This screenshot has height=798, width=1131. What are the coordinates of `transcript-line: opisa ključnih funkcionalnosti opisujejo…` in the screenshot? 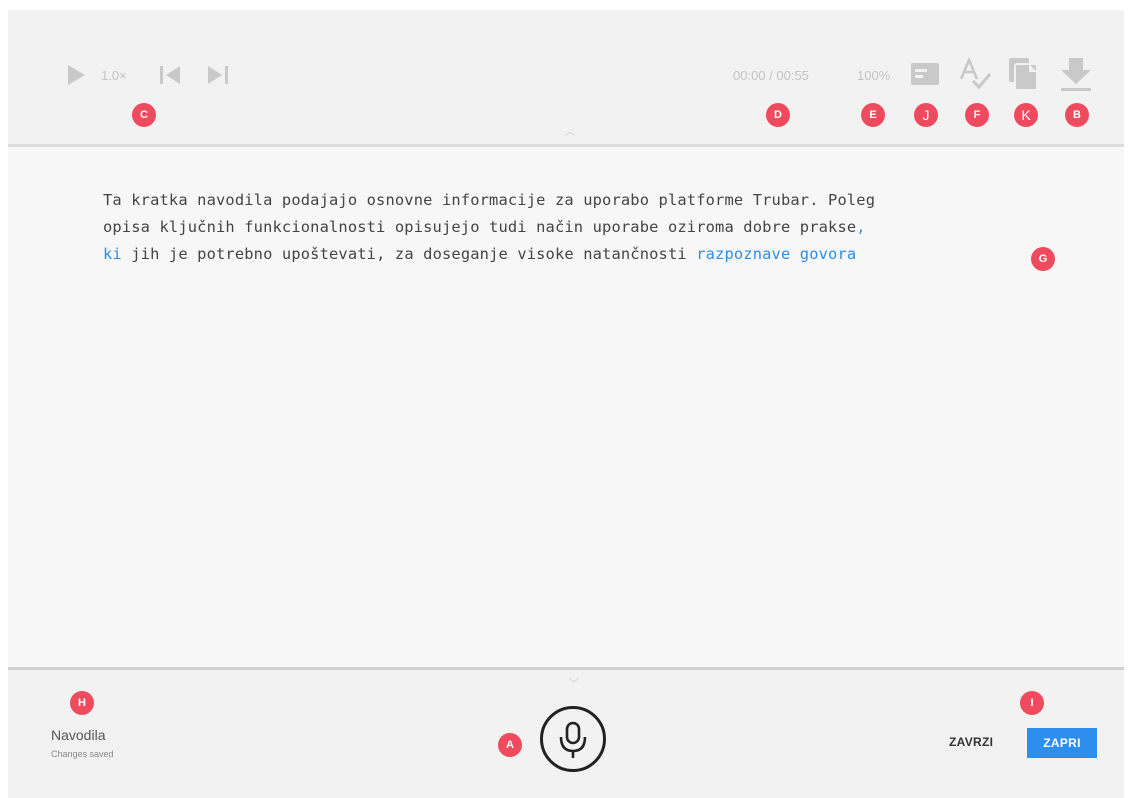 It's located at (484, 227).